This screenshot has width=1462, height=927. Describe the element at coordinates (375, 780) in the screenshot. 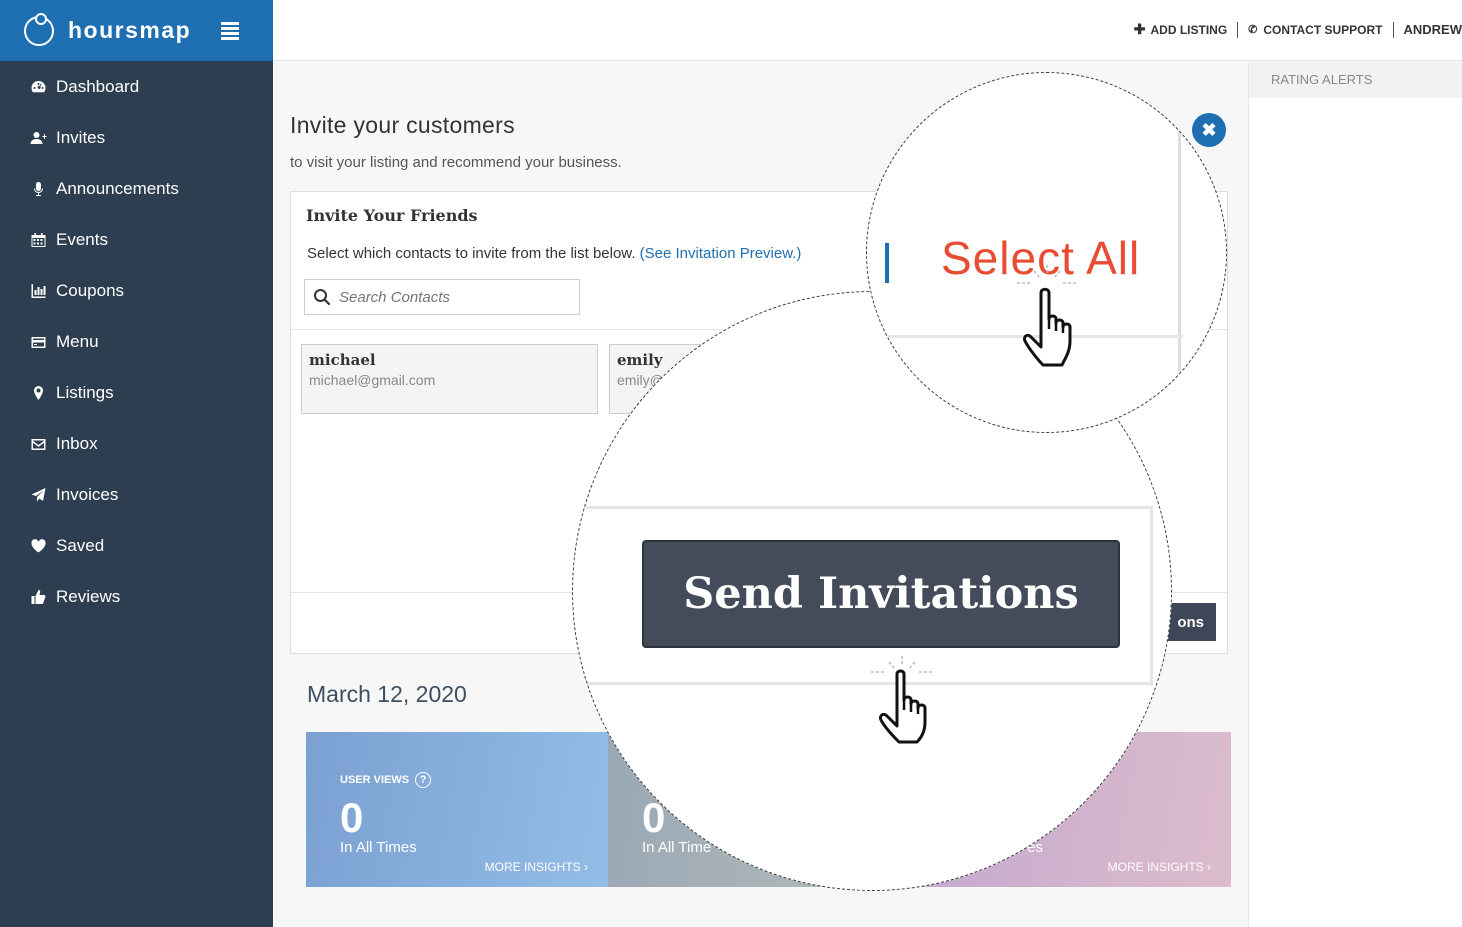

I see `stat-label-text: USER VIEWS` at that location.